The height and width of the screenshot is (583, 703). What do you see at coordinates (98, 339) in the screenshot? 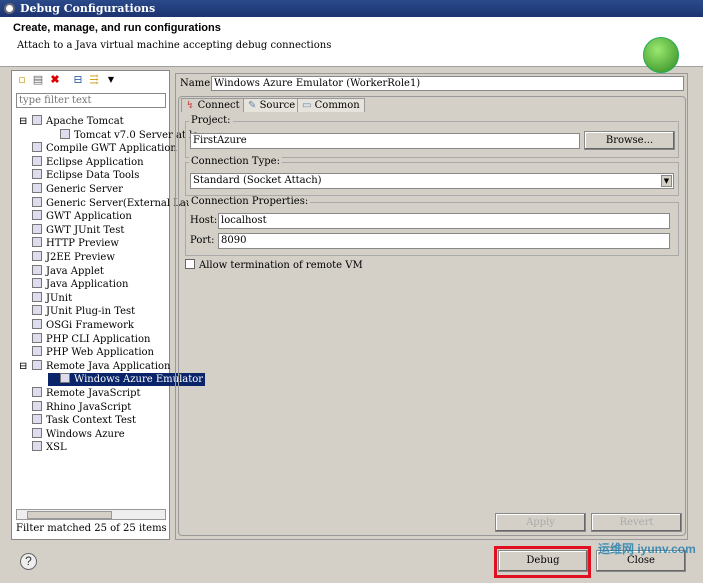
I see `tree-item-label: PHP CLI Application` at bounding box center [98, 339].